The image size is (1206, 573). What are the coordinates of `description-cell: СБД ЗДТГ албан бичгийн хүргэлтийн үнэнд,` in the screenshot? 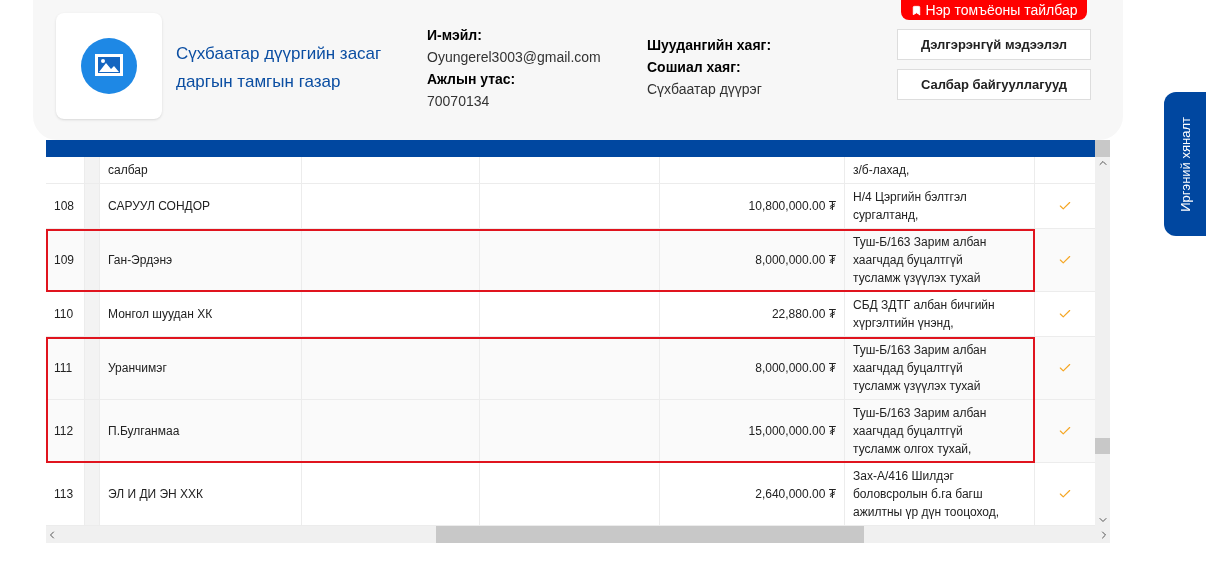 It's located at (924, 314).